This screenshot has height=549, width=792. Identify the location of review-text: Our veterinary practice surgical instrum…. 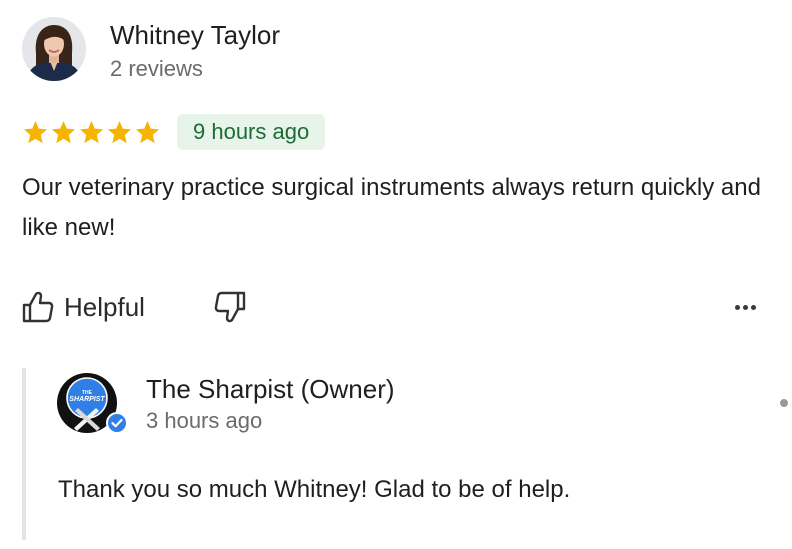
(391, 207).